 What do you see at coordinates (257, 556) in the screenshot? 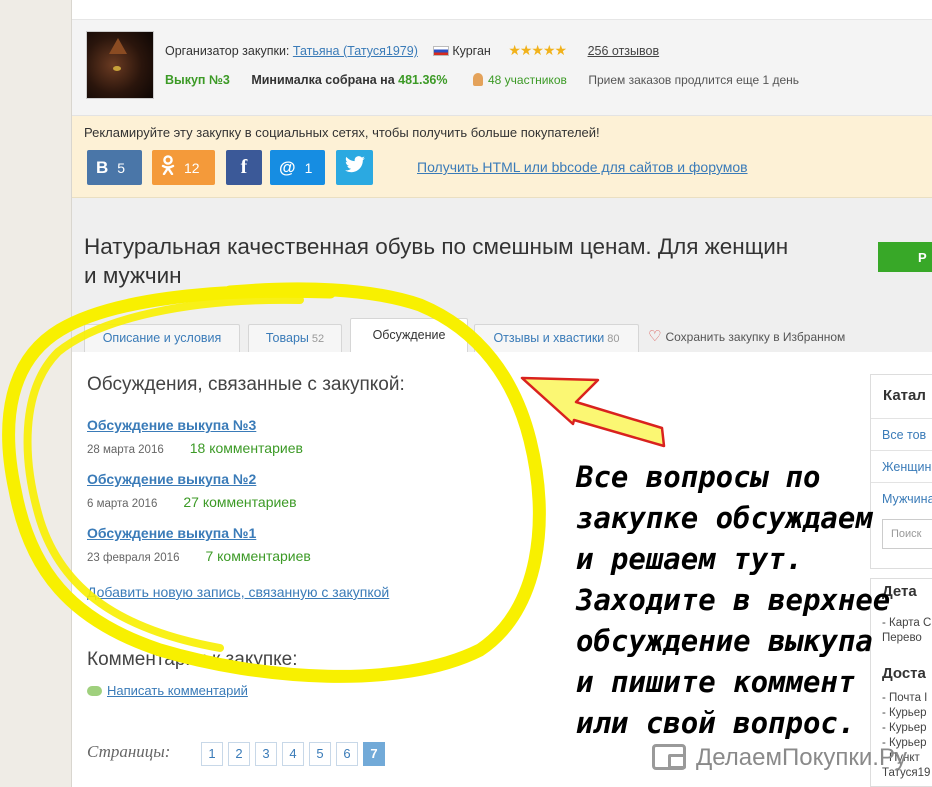
I see `discussion-comment-count: 7 комментариев` at bounding box center [257, 556].